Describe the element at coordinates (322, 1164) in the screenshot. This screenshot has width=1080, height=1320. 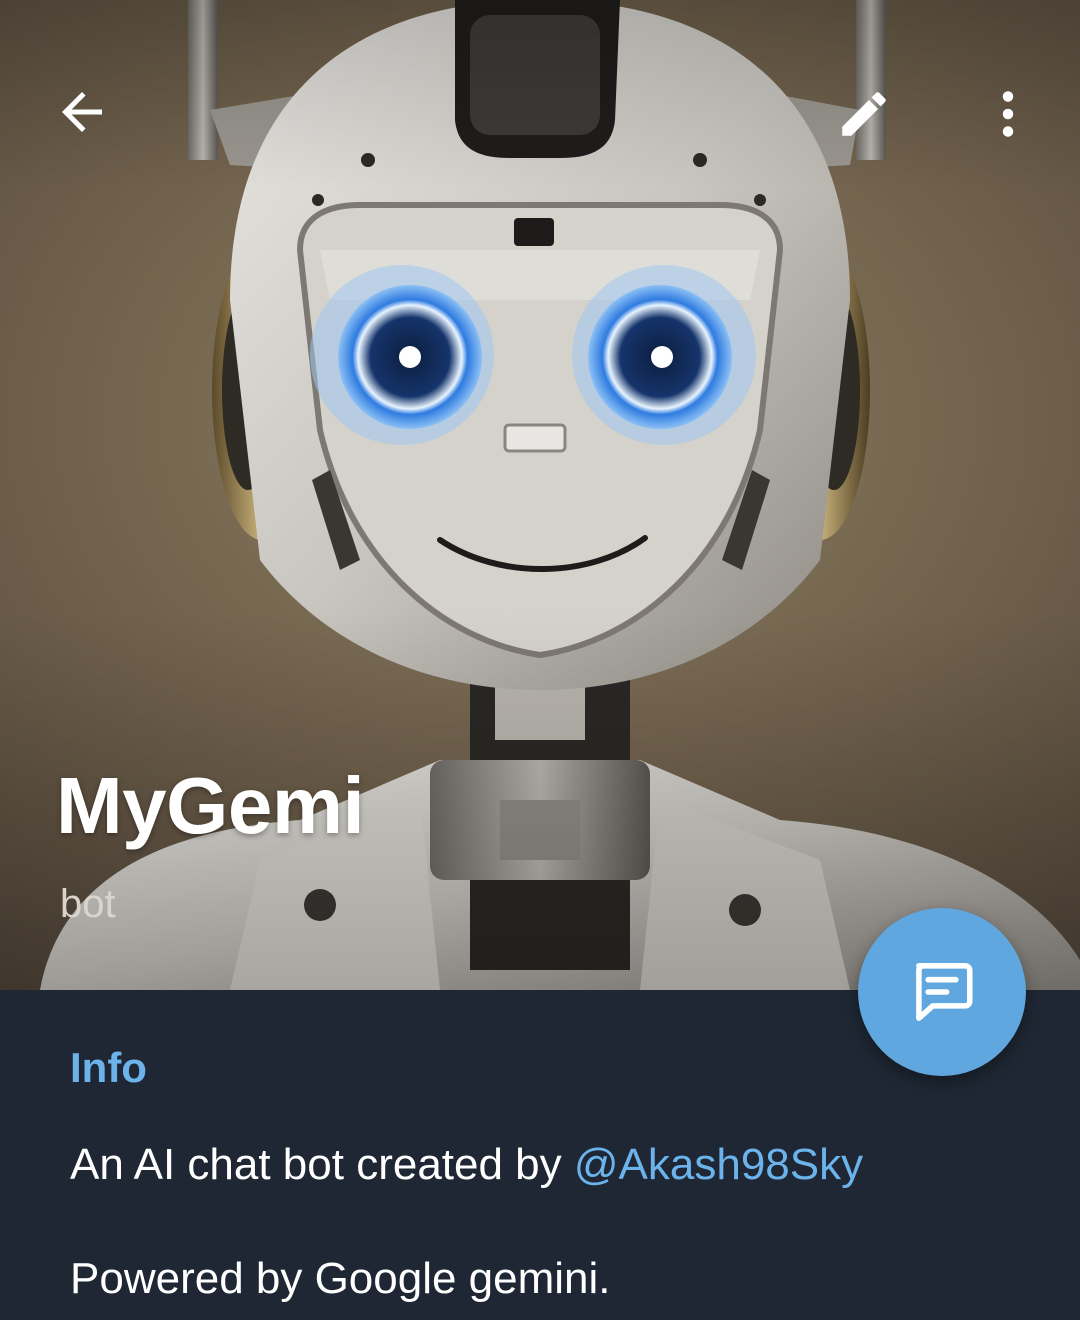
I see `description-text: An AI chat bot created by` at that location.